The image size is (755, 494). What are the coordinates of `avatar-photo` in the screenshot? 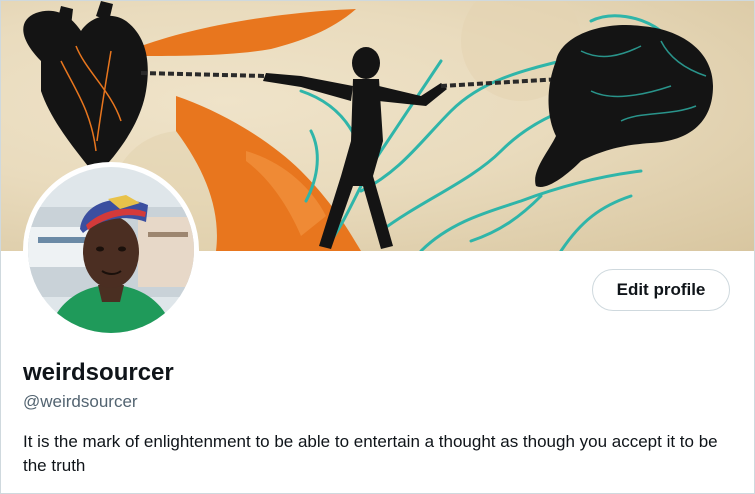 It's located at (111, 250).